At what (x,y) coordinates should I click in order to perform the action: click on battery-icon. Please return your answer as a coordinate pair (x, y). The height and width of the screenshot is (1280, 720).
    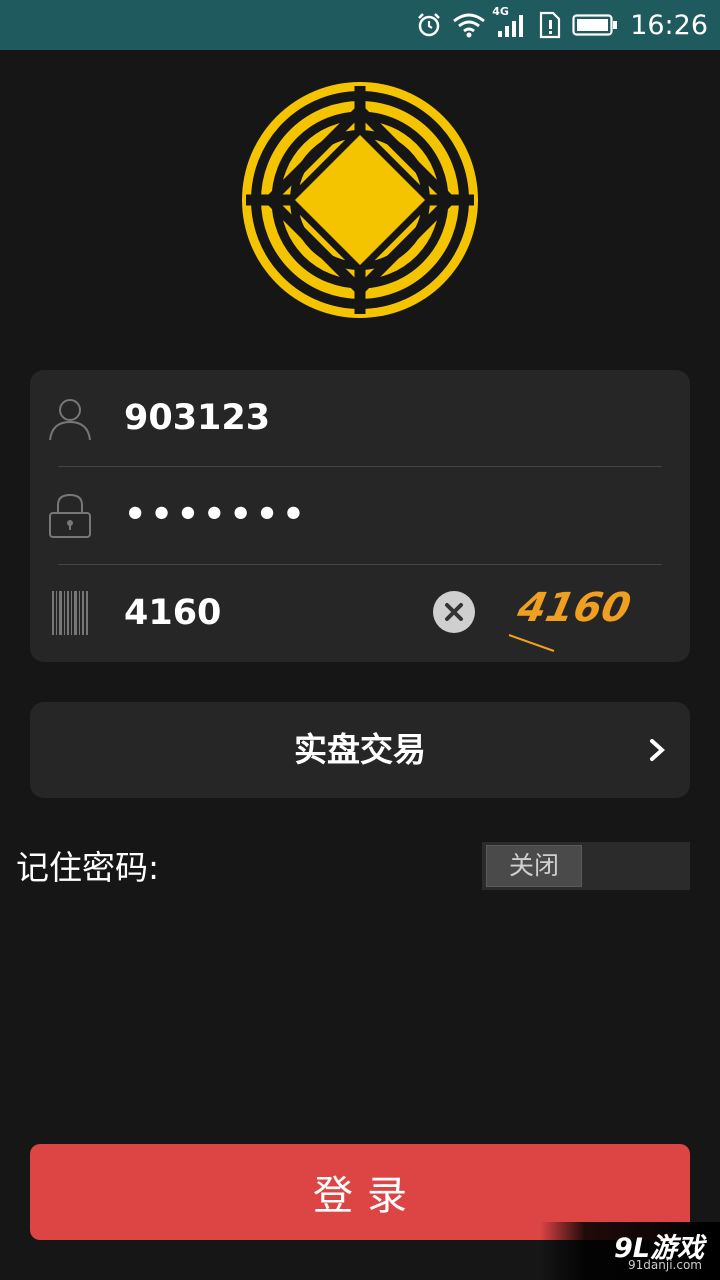
    Looking at the image, I should click on (595, 25).